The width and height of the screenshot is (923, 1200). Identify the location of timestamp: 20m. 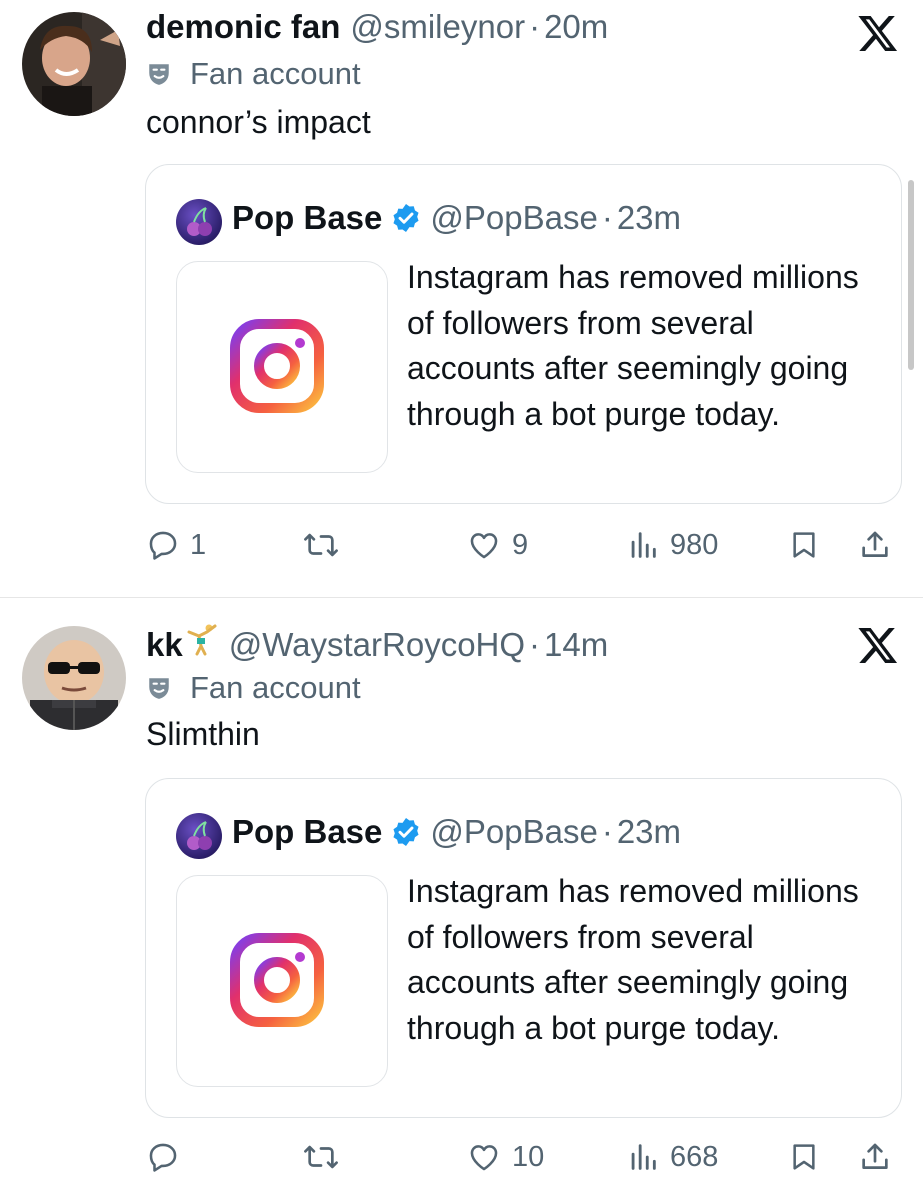
(576, 27).